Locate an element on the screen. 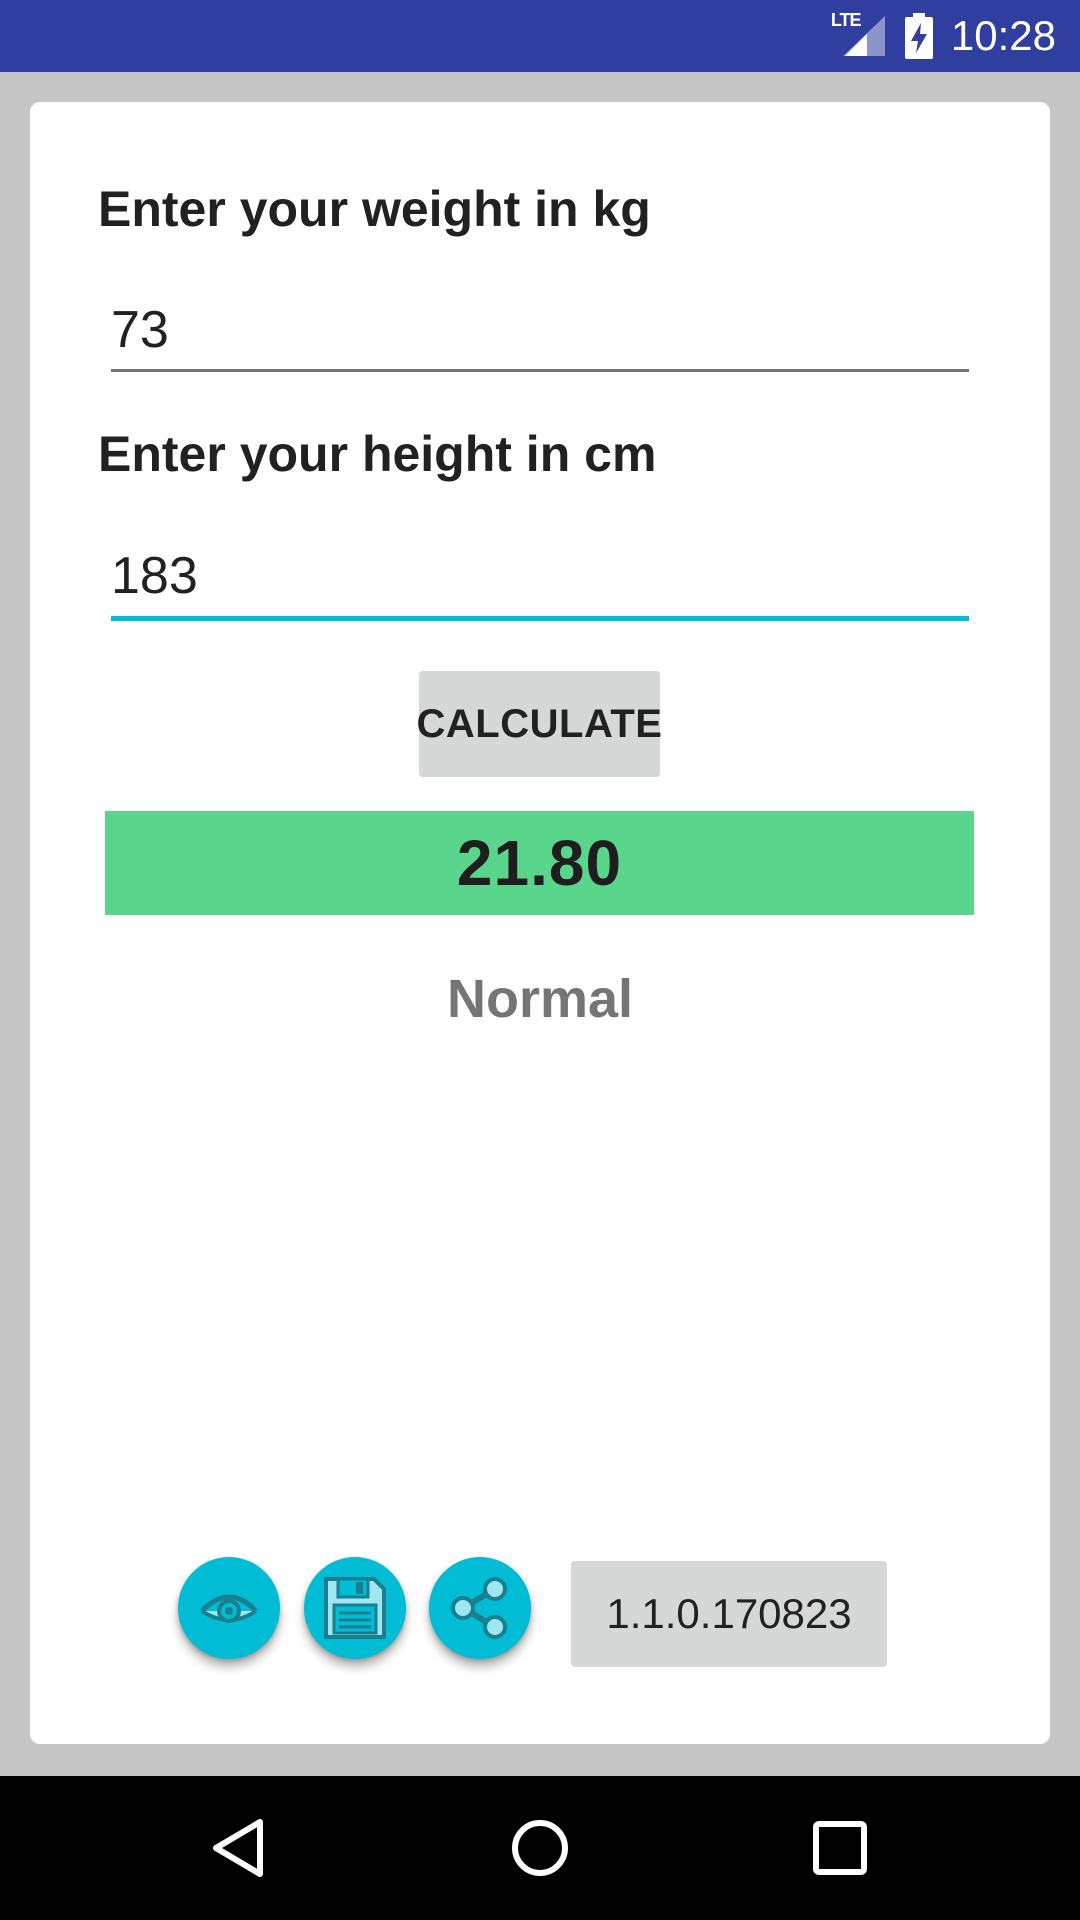  weight-input-underline is located at coordinates (540, 370).